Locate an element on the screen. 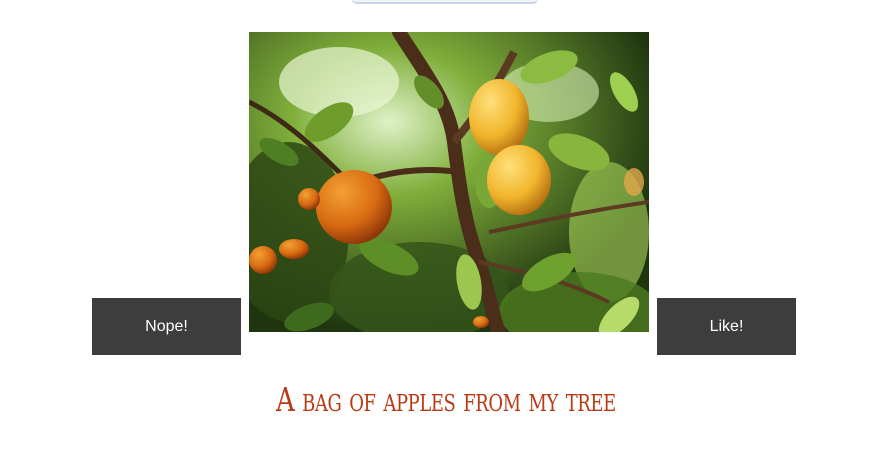 The height and width of the screenshot is (468, 892). post-caption: A bag of apples from my tree is located at coordinates (446, 399).